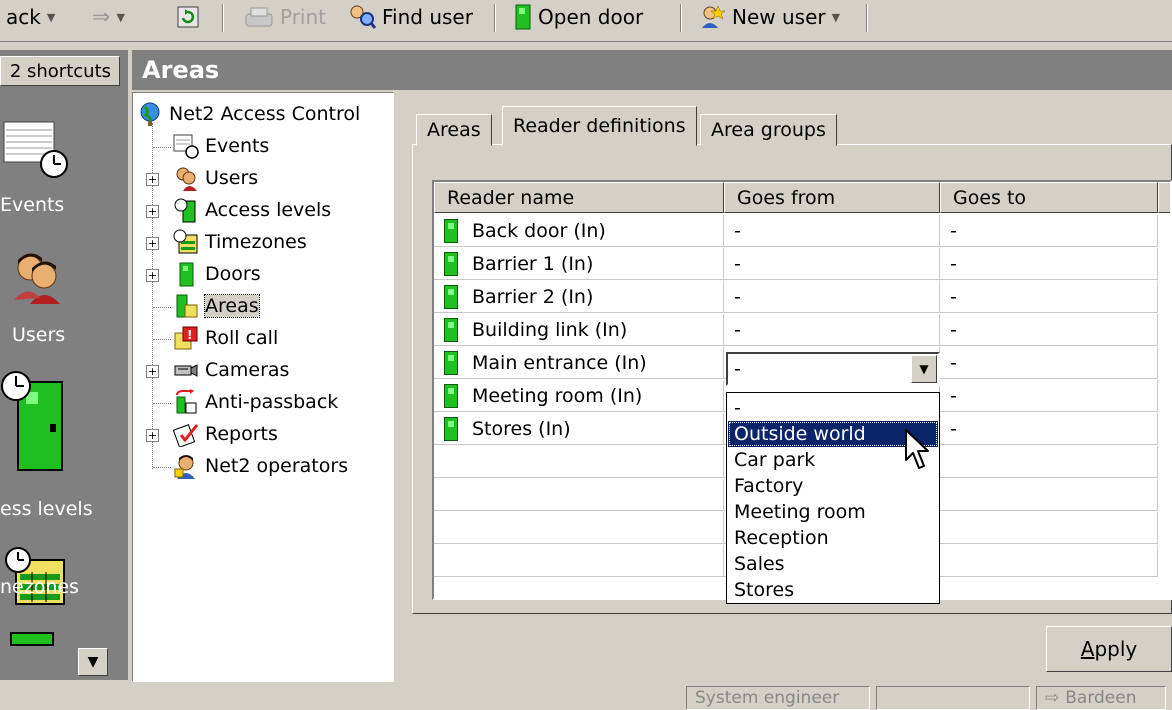 The height and width of the screenshot is (710, 1172). What do you see at coordinates (764, 590) in the screenshot?
I see `option-label: Stores` at bounding box center [764, 590].